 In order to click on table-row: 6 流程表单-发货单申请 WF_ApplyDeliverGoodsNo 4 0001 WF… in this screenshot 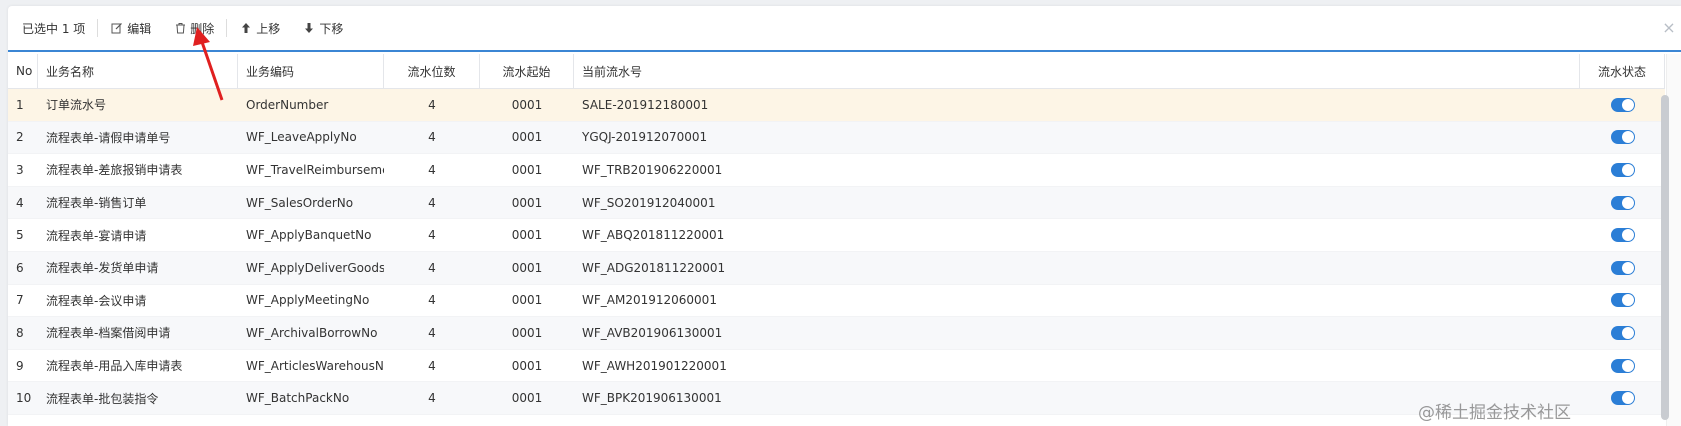, I will do `click(836, 268)`.